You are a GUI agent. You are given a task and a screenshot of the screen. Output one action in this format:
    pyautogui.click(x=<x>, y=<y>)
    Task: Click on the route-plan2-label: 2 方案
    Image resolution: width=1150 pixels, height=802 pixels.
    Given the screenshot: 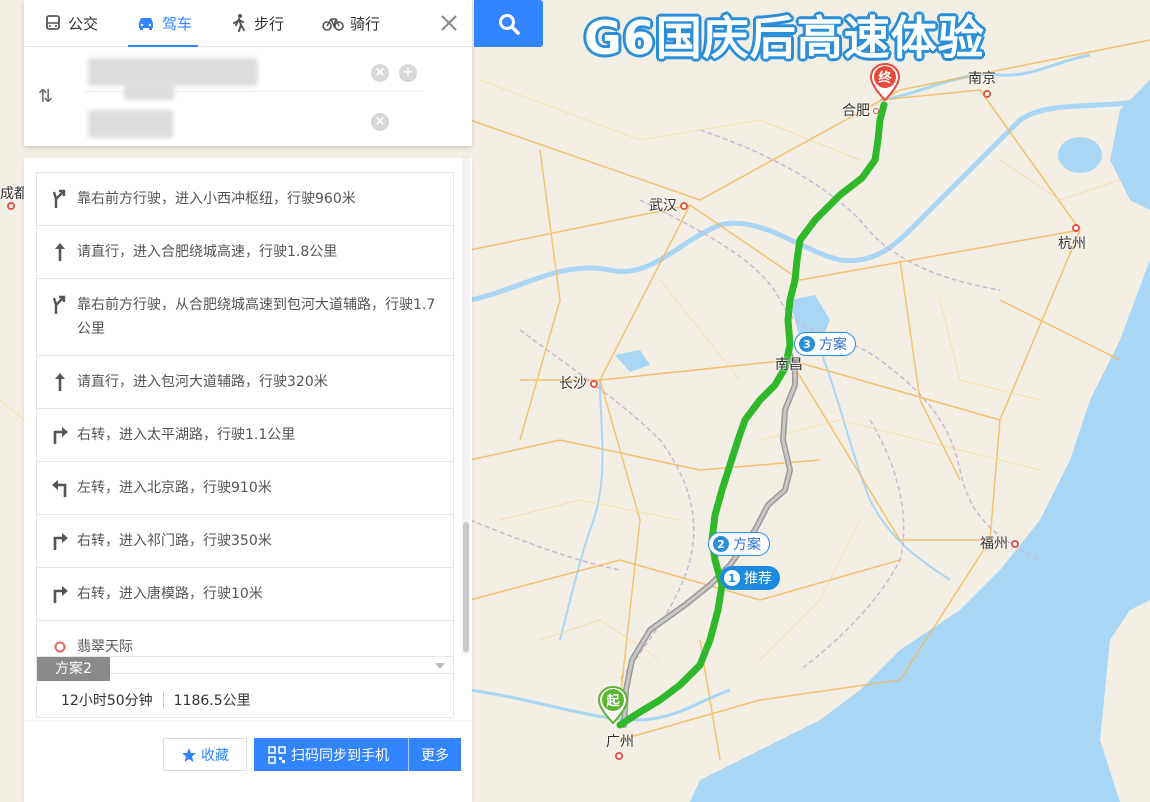 What is the action you would take?
    pyautogui.click(x=739, y=544)
    